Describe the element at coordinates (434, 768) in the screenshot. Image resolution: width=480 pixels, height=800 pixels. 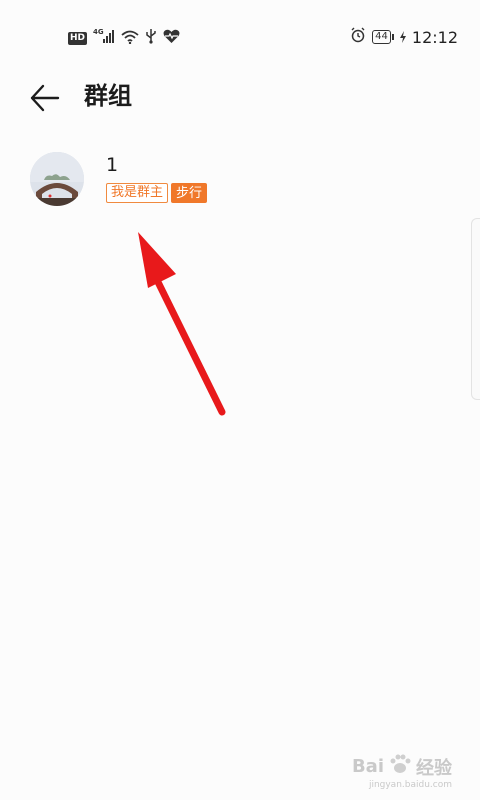
I see `watermark-text-2: 经验` at that location.